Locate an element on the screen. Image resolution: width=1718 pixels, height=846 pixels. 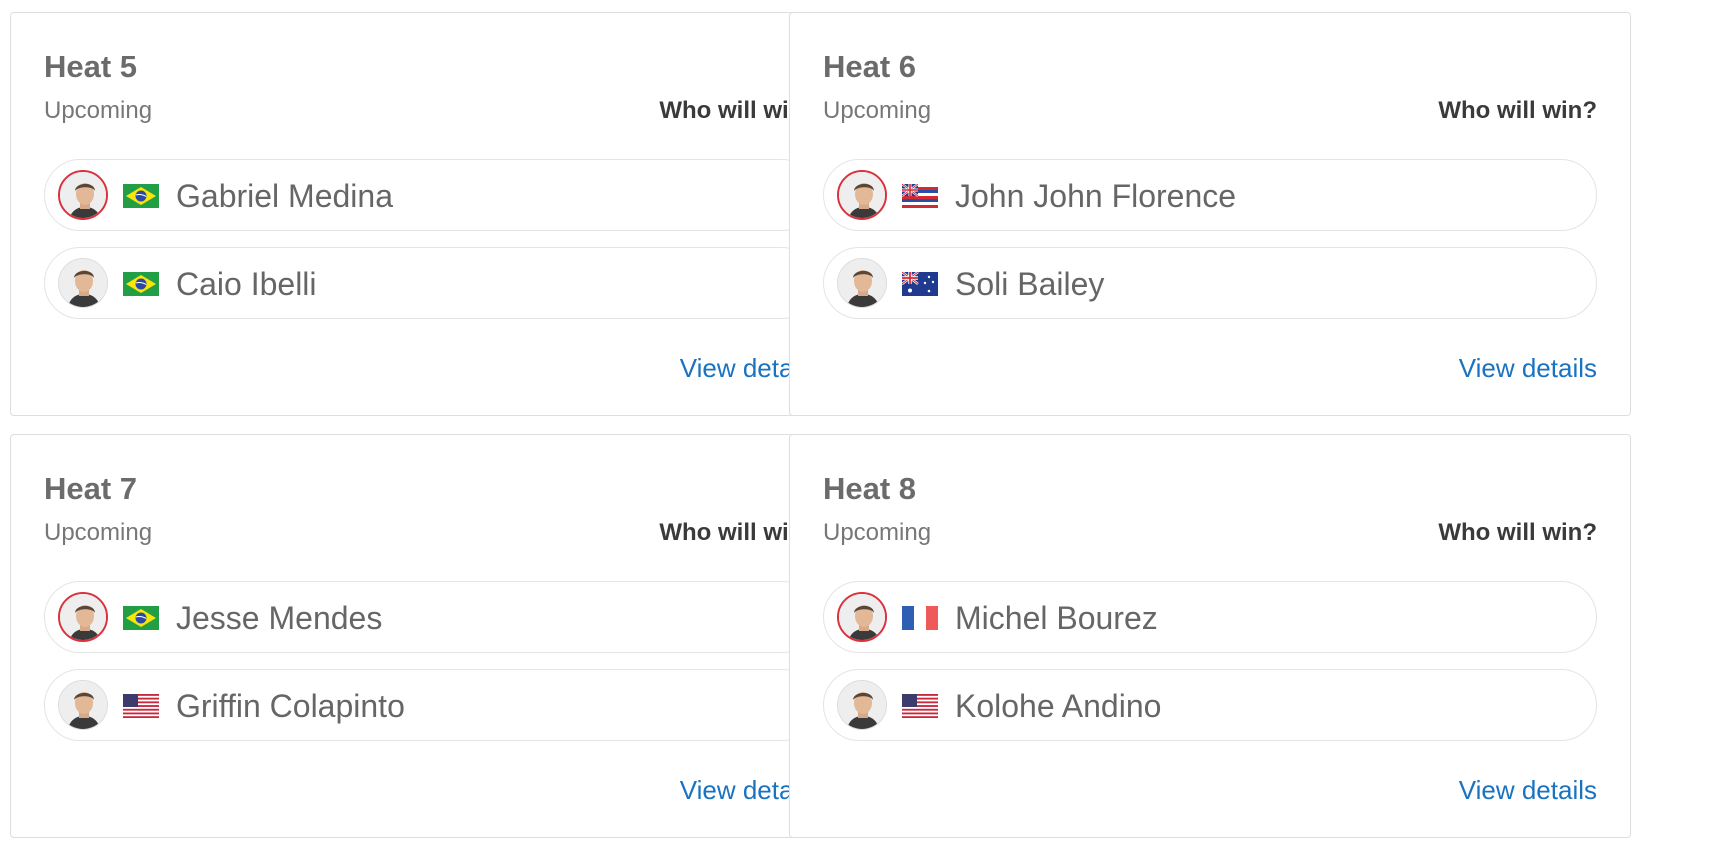
surfer-name: Gabriel Medina is located at coordinates (284, 196).